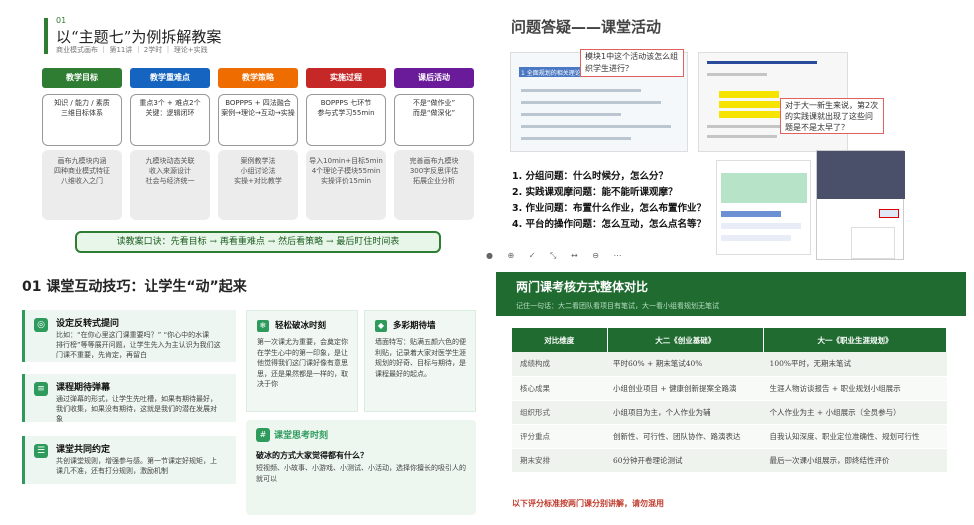  I want to click on tip-title: 多彩期待墙, so click(414, 326).